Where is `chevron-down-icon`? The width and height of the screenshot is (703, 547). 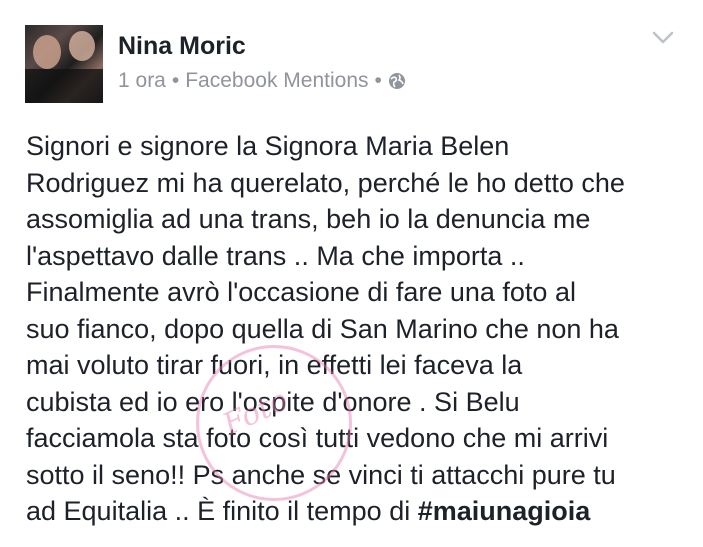
chevron-down-icon is located at coordinates (663, 38).